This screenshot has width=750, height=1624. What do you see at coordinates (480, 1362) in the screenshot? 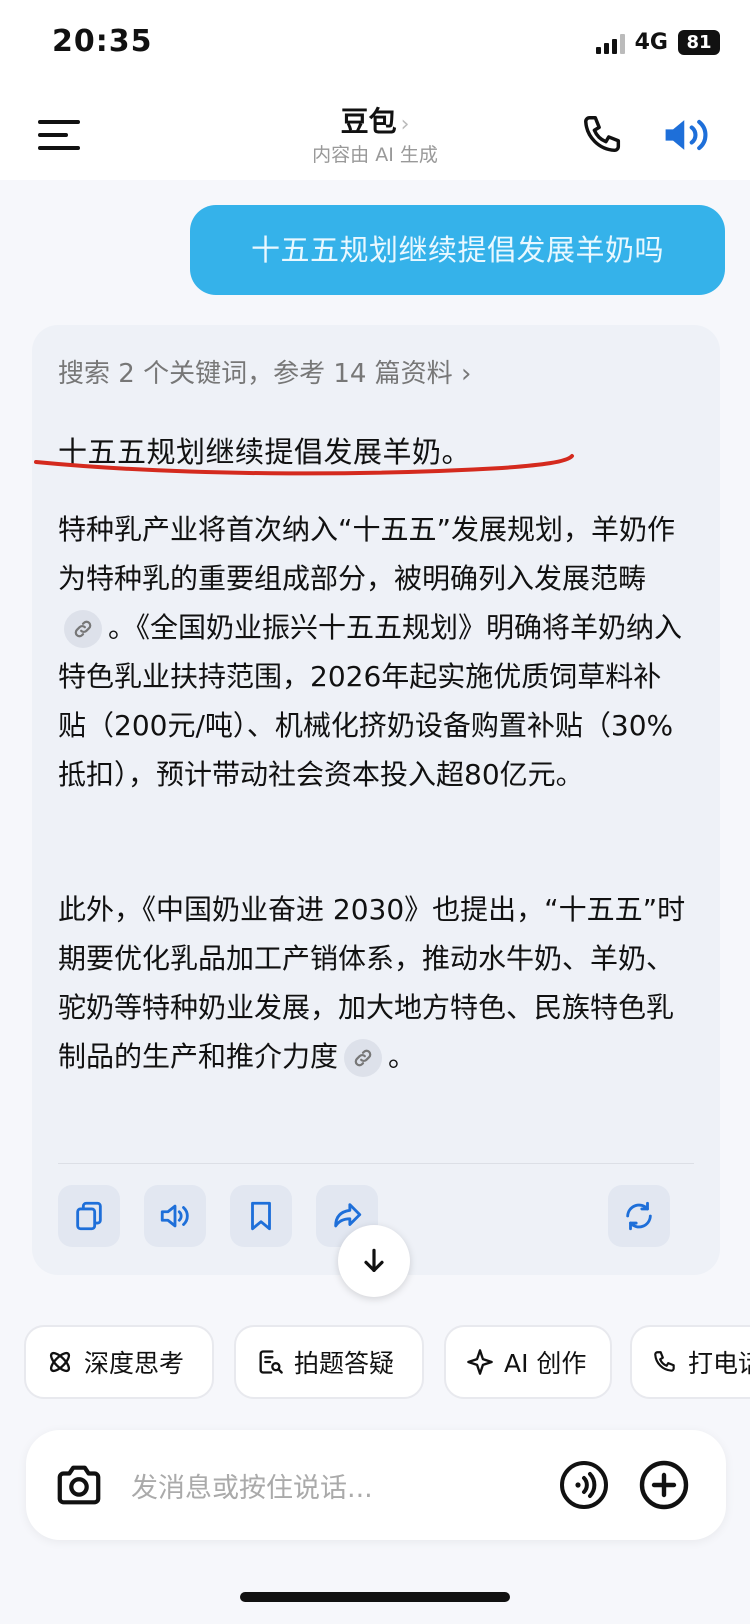
I see `sparkle-icon` at bounding box center [480, 1362].